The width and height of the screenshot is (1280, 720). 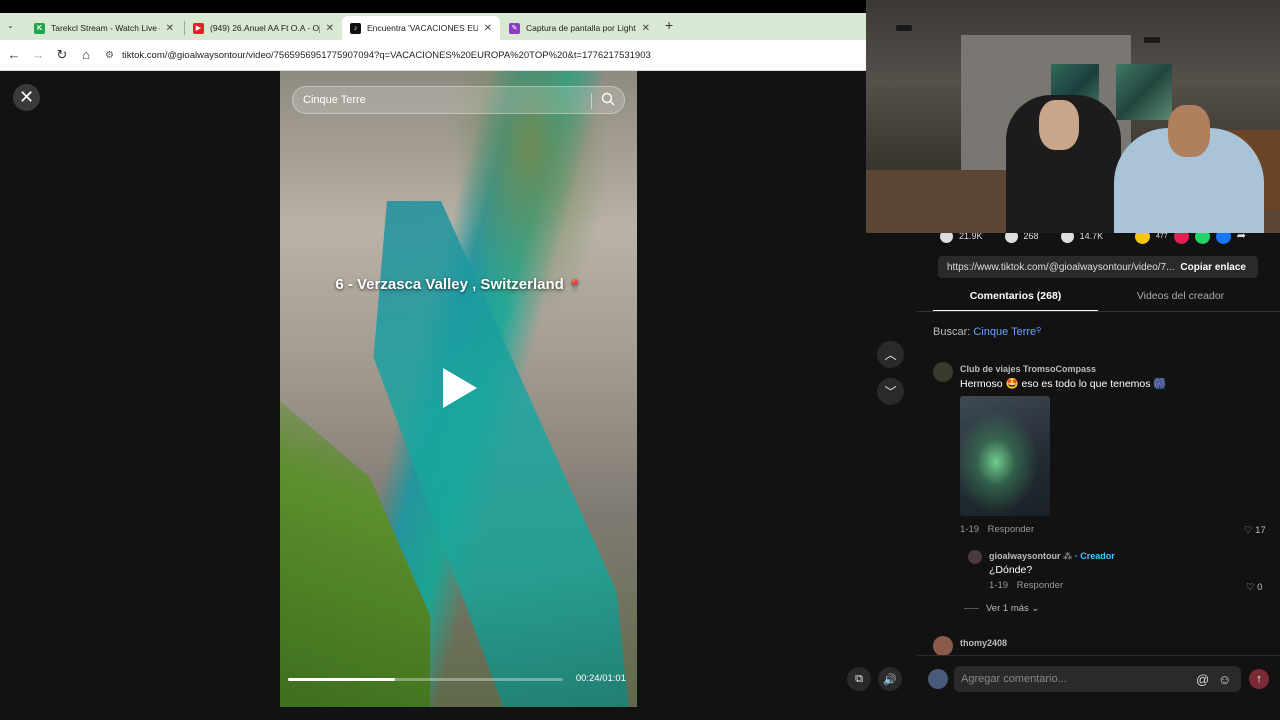 I want to click on view-more-replies: Ver 1 más ⌄, so click(x=1012, y=608).